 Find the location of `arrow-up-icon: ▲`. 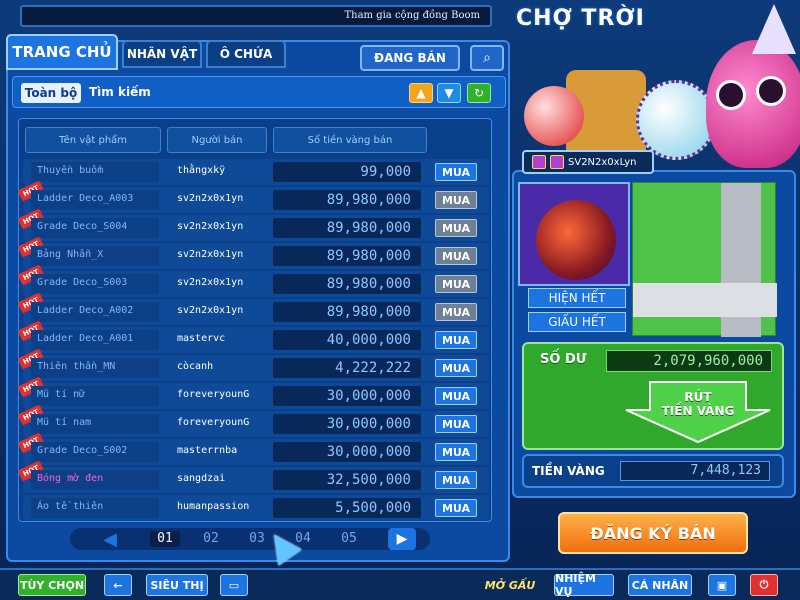

arrow-up-icon: ▲ is located at coordinates (421, 93).